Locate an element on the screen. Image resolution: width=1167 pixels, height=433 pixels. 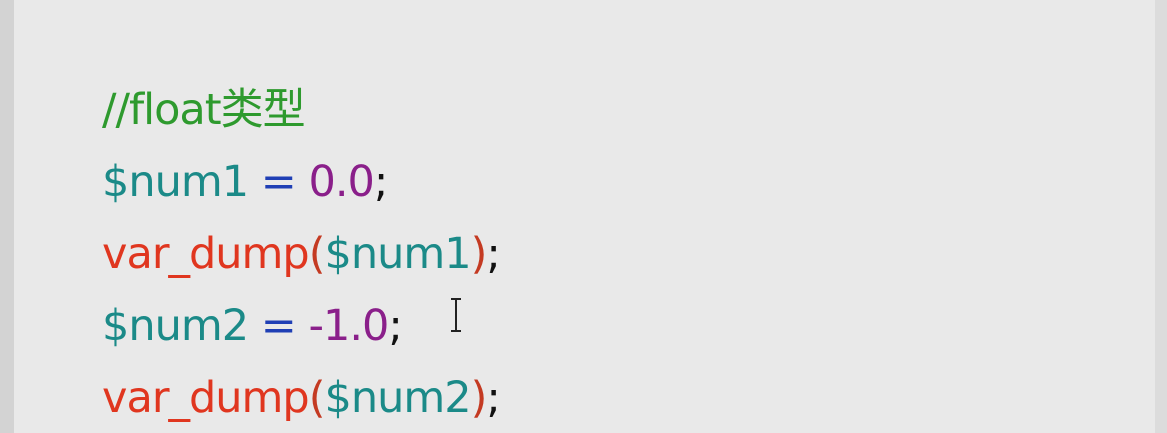
editor-right-edge is located at coordinates (1161, 216).